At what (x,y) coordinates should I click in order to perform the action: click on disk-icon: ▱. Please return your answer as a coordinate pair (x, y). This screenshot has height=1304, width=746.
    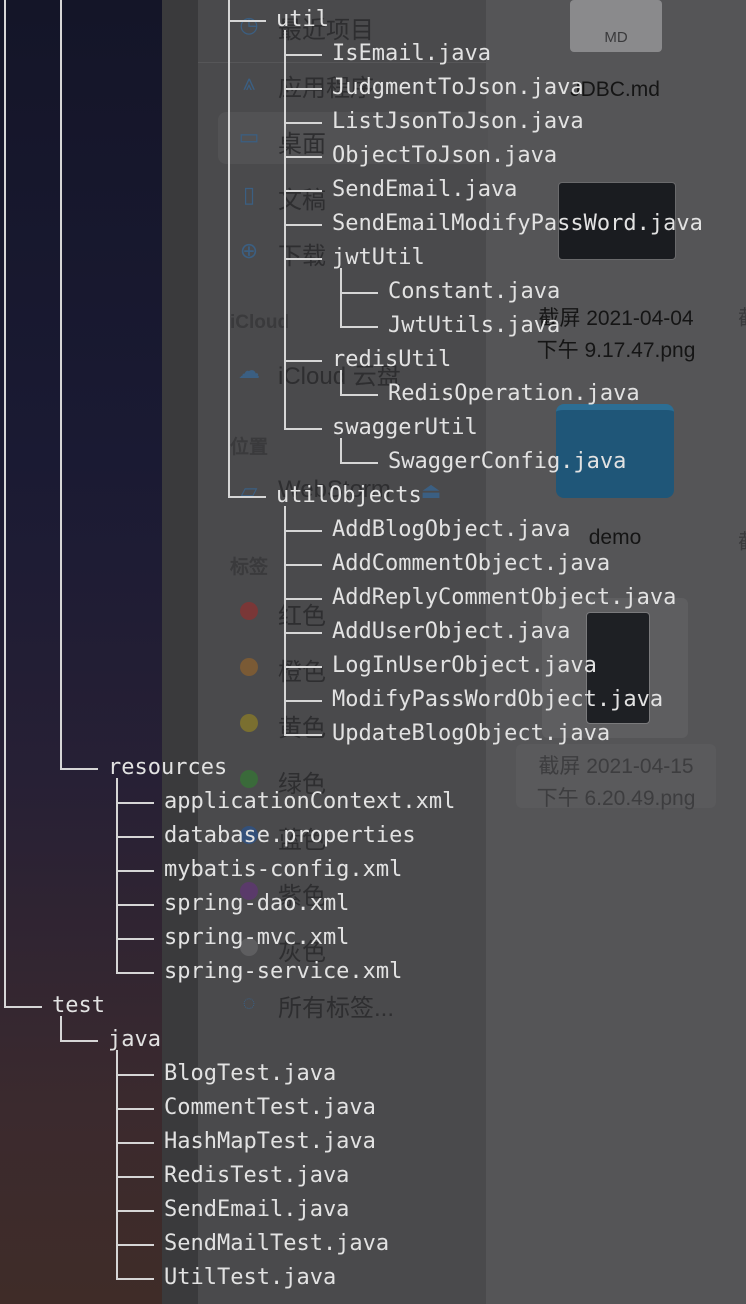
    Looking at the image, I should click on (249, 490).